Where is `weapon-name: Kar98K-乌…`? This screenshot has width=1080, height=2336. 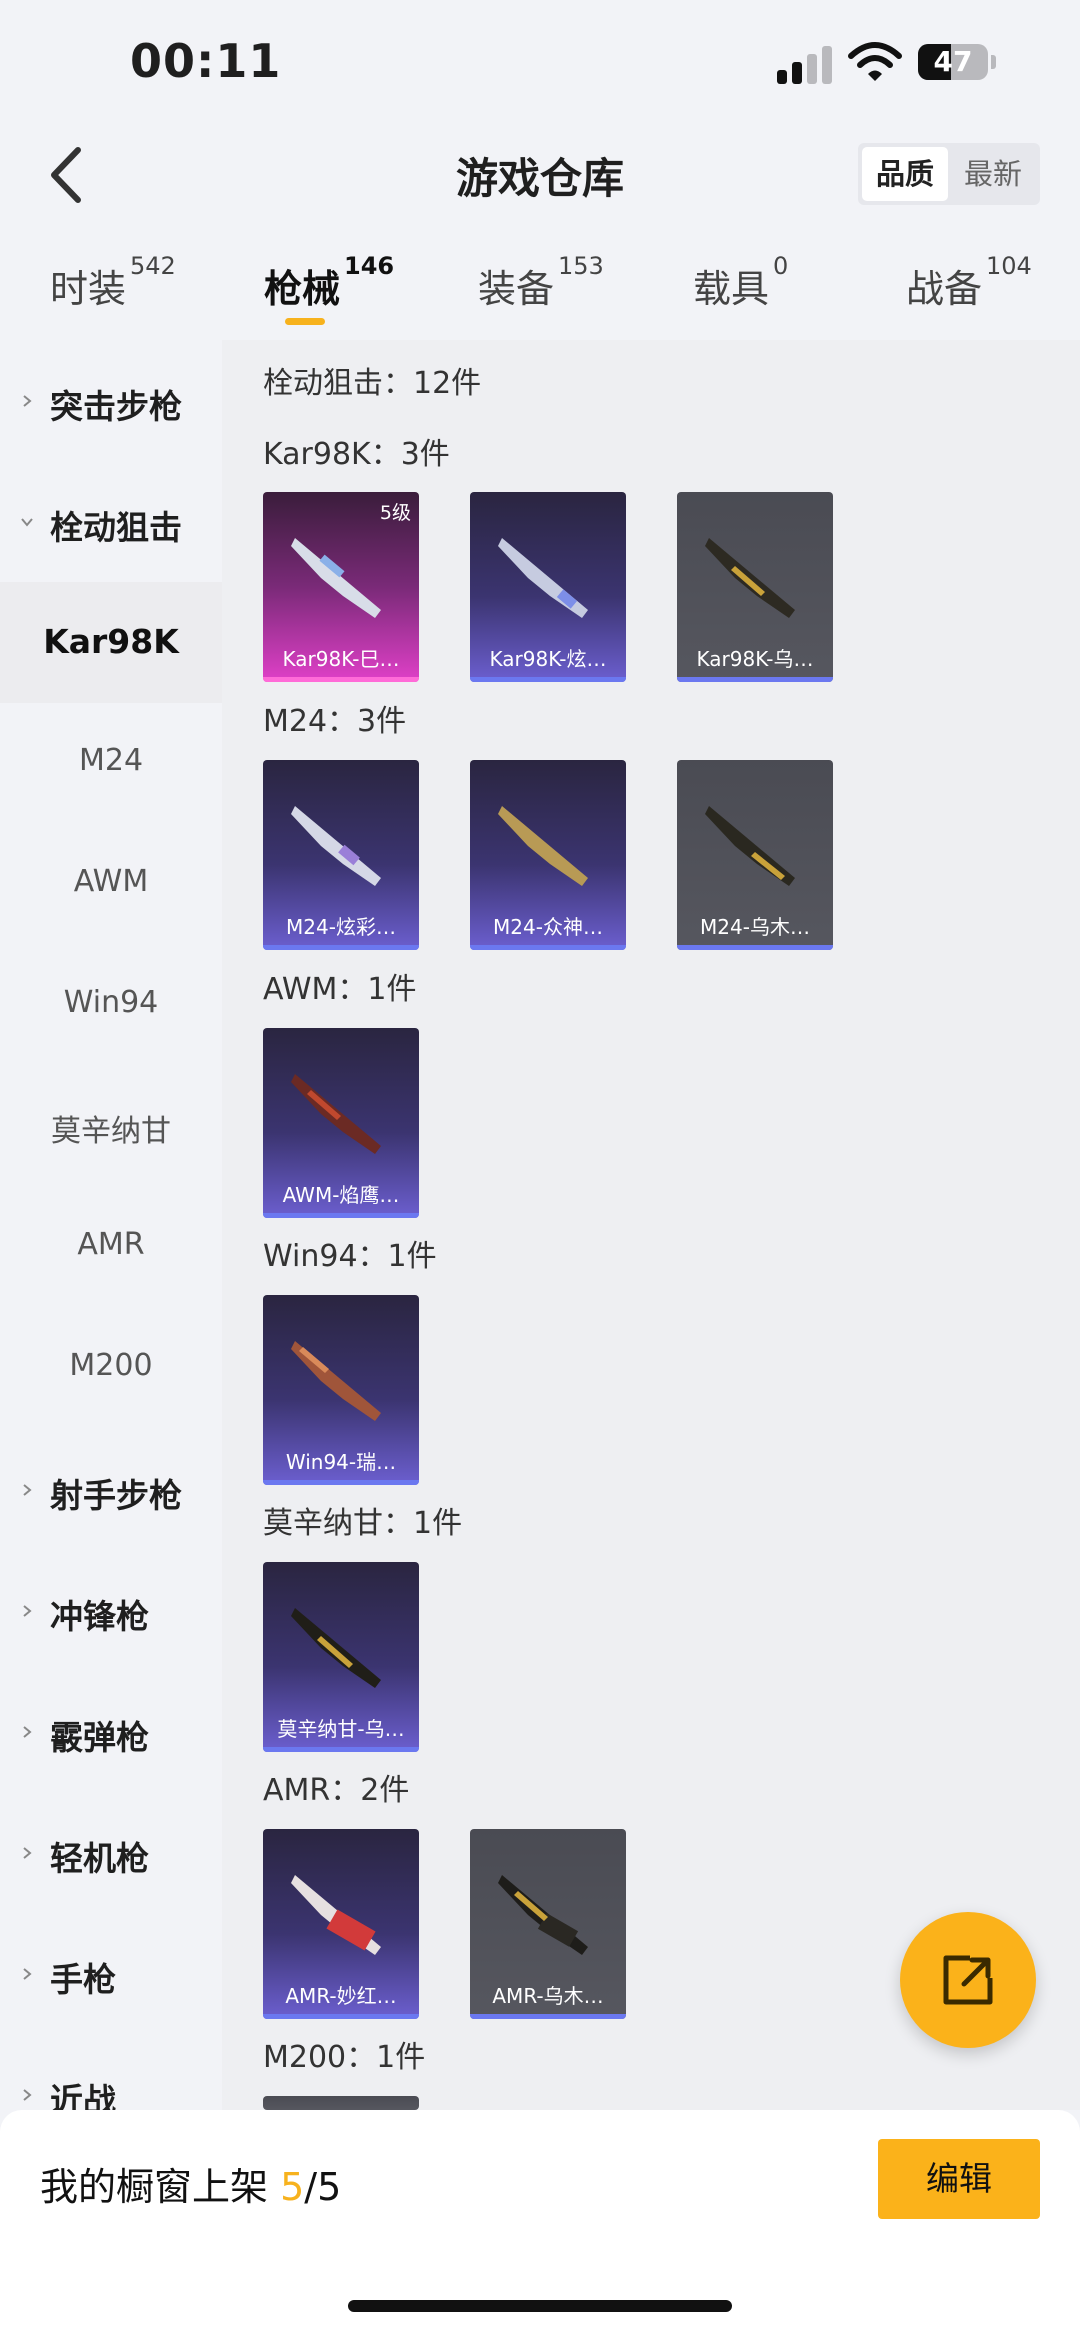 weapon-name: Kar98K-乌… is located at coordinates (755, 659).